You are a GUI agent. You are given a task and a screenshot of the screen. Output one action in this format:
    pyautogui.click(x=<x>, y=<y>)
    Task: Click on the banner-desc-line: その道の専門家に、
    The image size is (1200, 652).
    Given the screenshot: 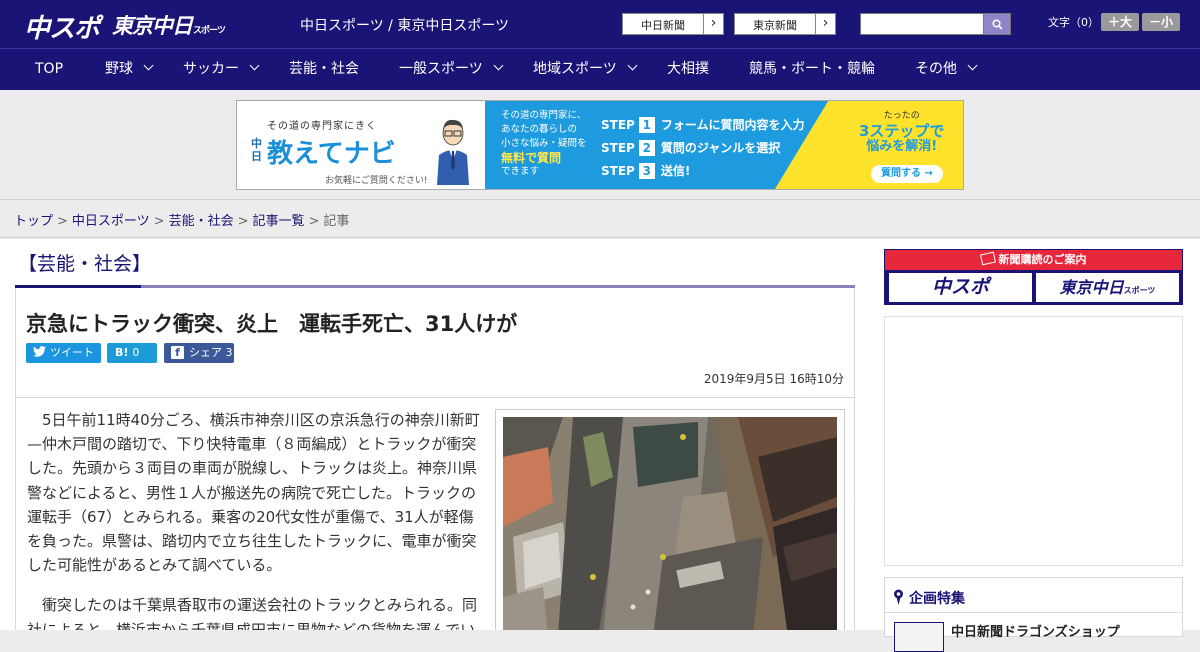 What is the action you would take?
    pyautogui.click(x=544, y=115)
    